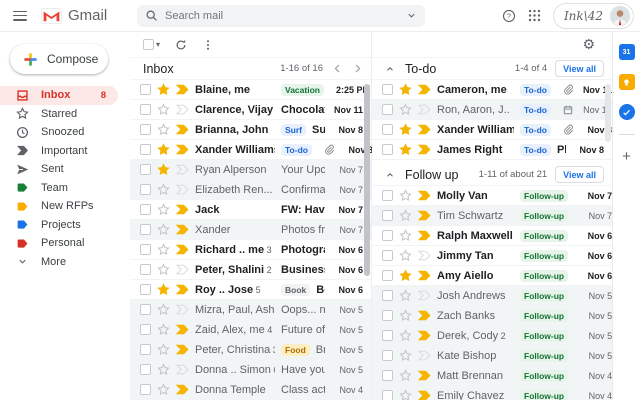  I want to click on sidebar-item-starred: Starred, so click(59, 114).